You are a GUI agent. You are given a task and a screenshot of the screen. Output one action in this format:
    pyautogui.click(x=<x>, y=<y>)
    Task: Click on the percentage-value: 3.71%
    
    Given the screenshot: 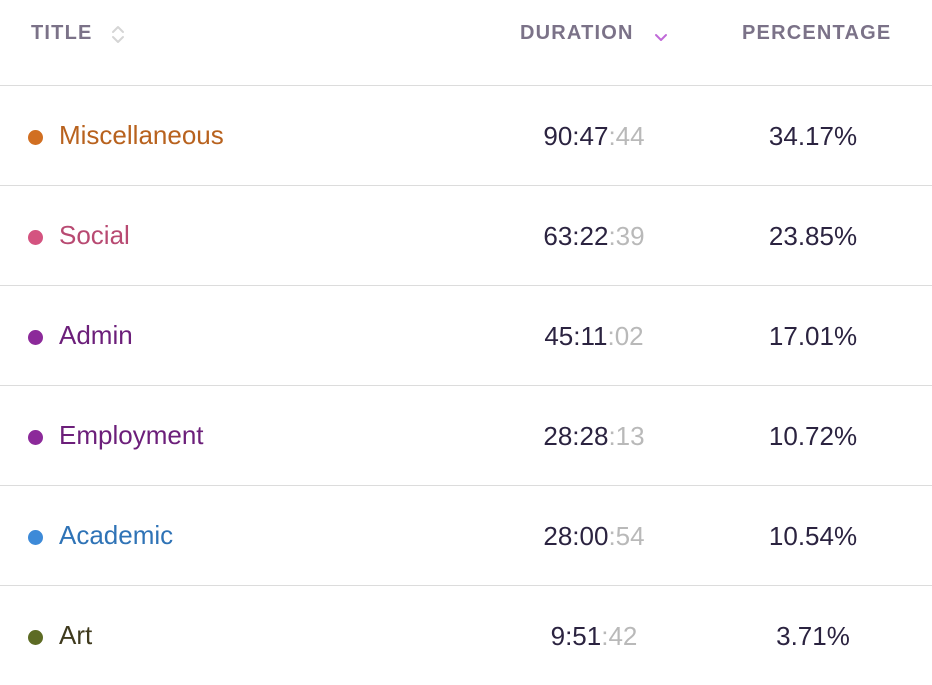 What is the action you would take?
    pyautogui.click(x=813, y=636)
    